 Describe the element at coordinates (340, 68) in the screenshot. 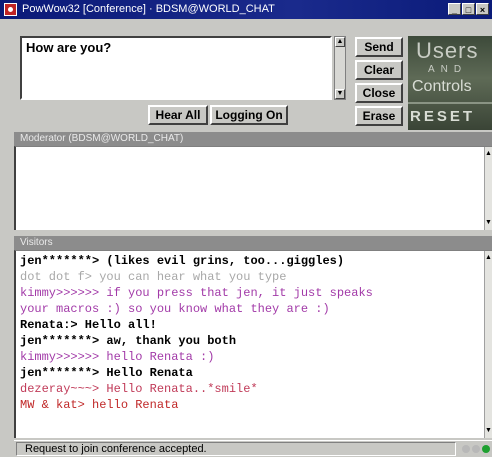

I see `message-input-scrollbar: ▲ ▼` at that location.